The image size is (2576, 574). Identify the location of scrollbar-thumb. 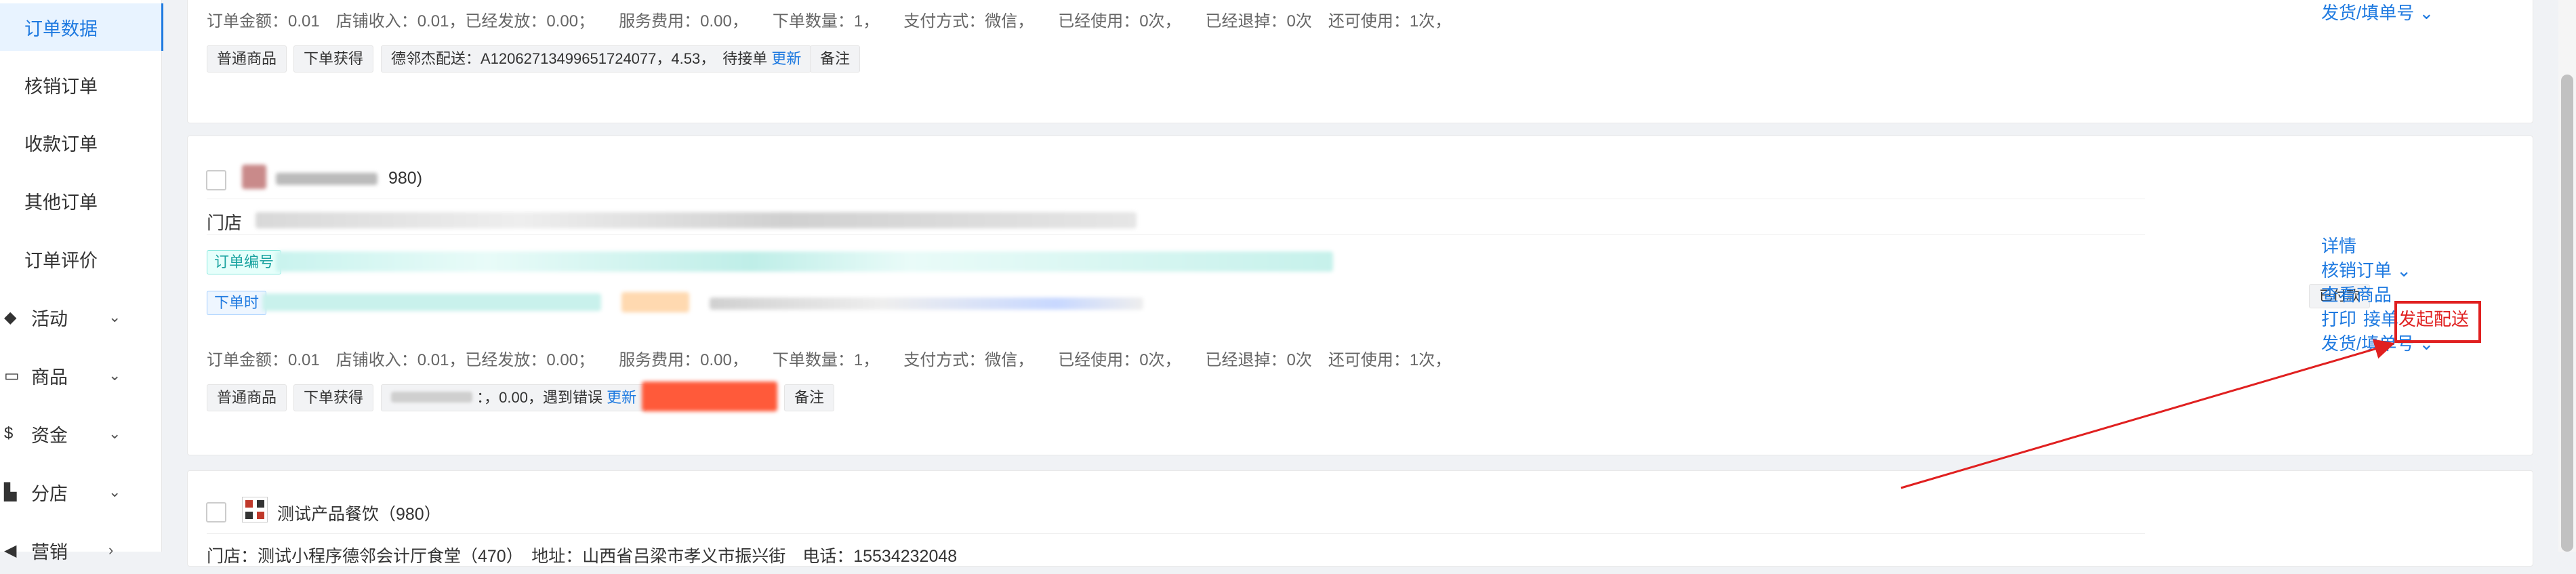
(2567, 313).